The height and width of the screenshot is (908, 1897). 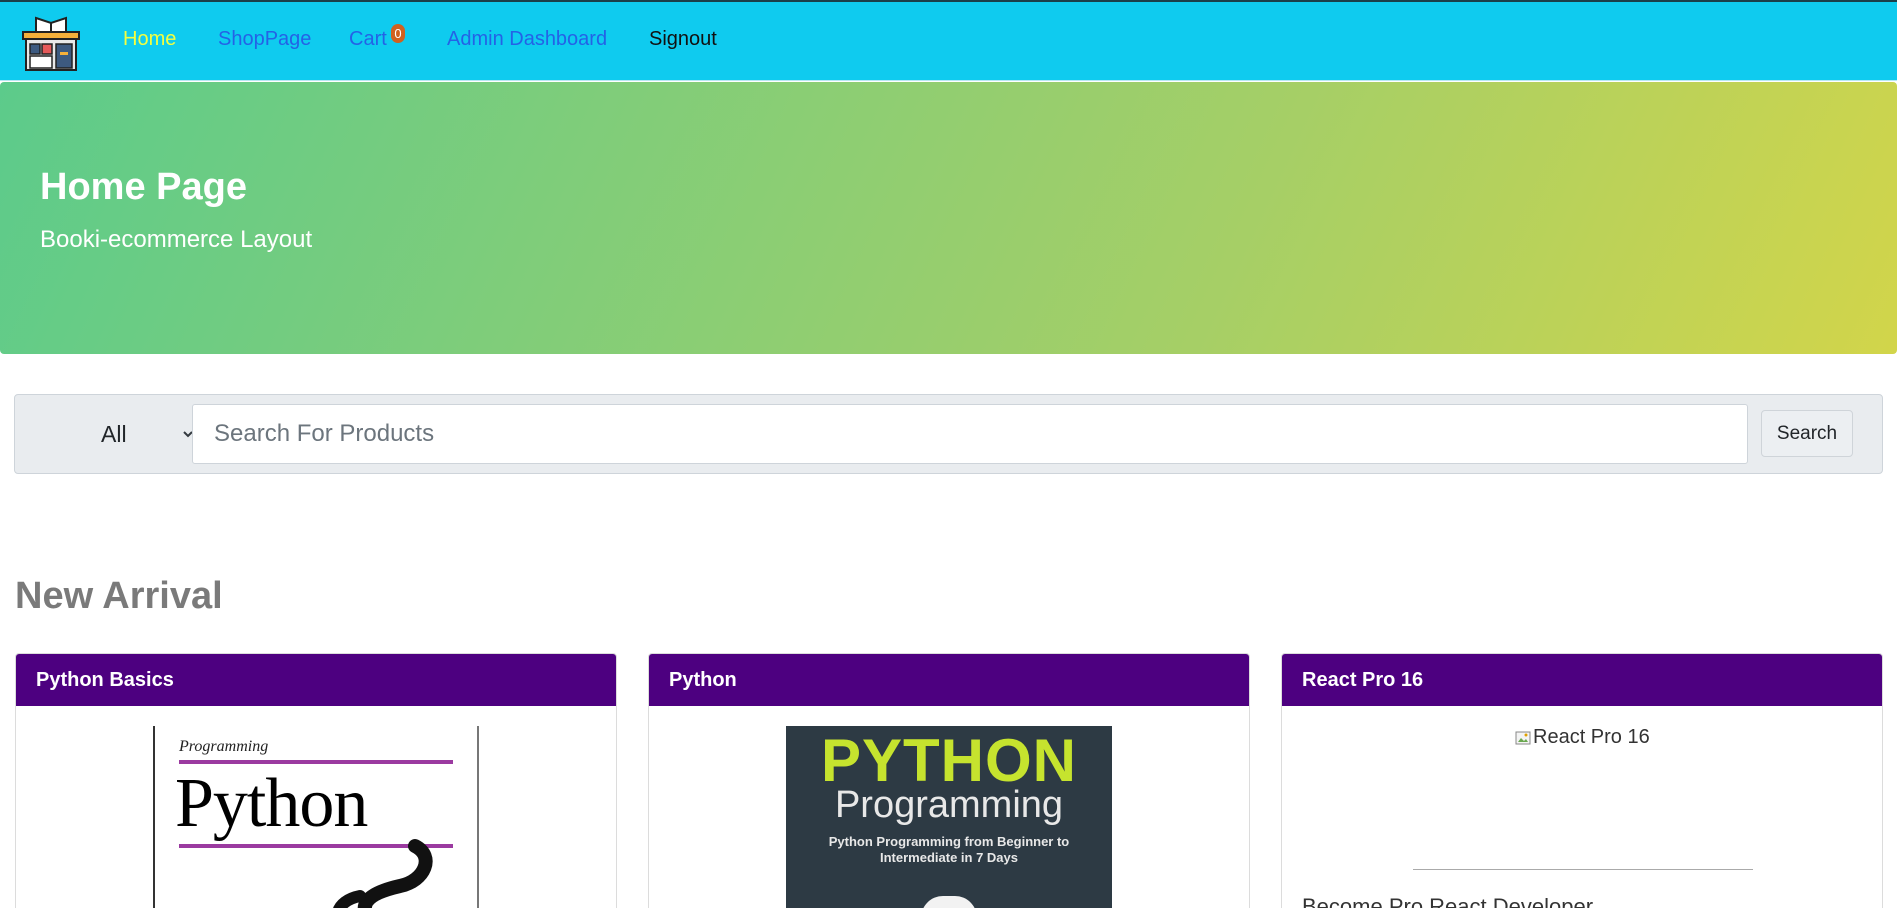 I want to click on broken-image-icon, so click(x=1523, y=737).